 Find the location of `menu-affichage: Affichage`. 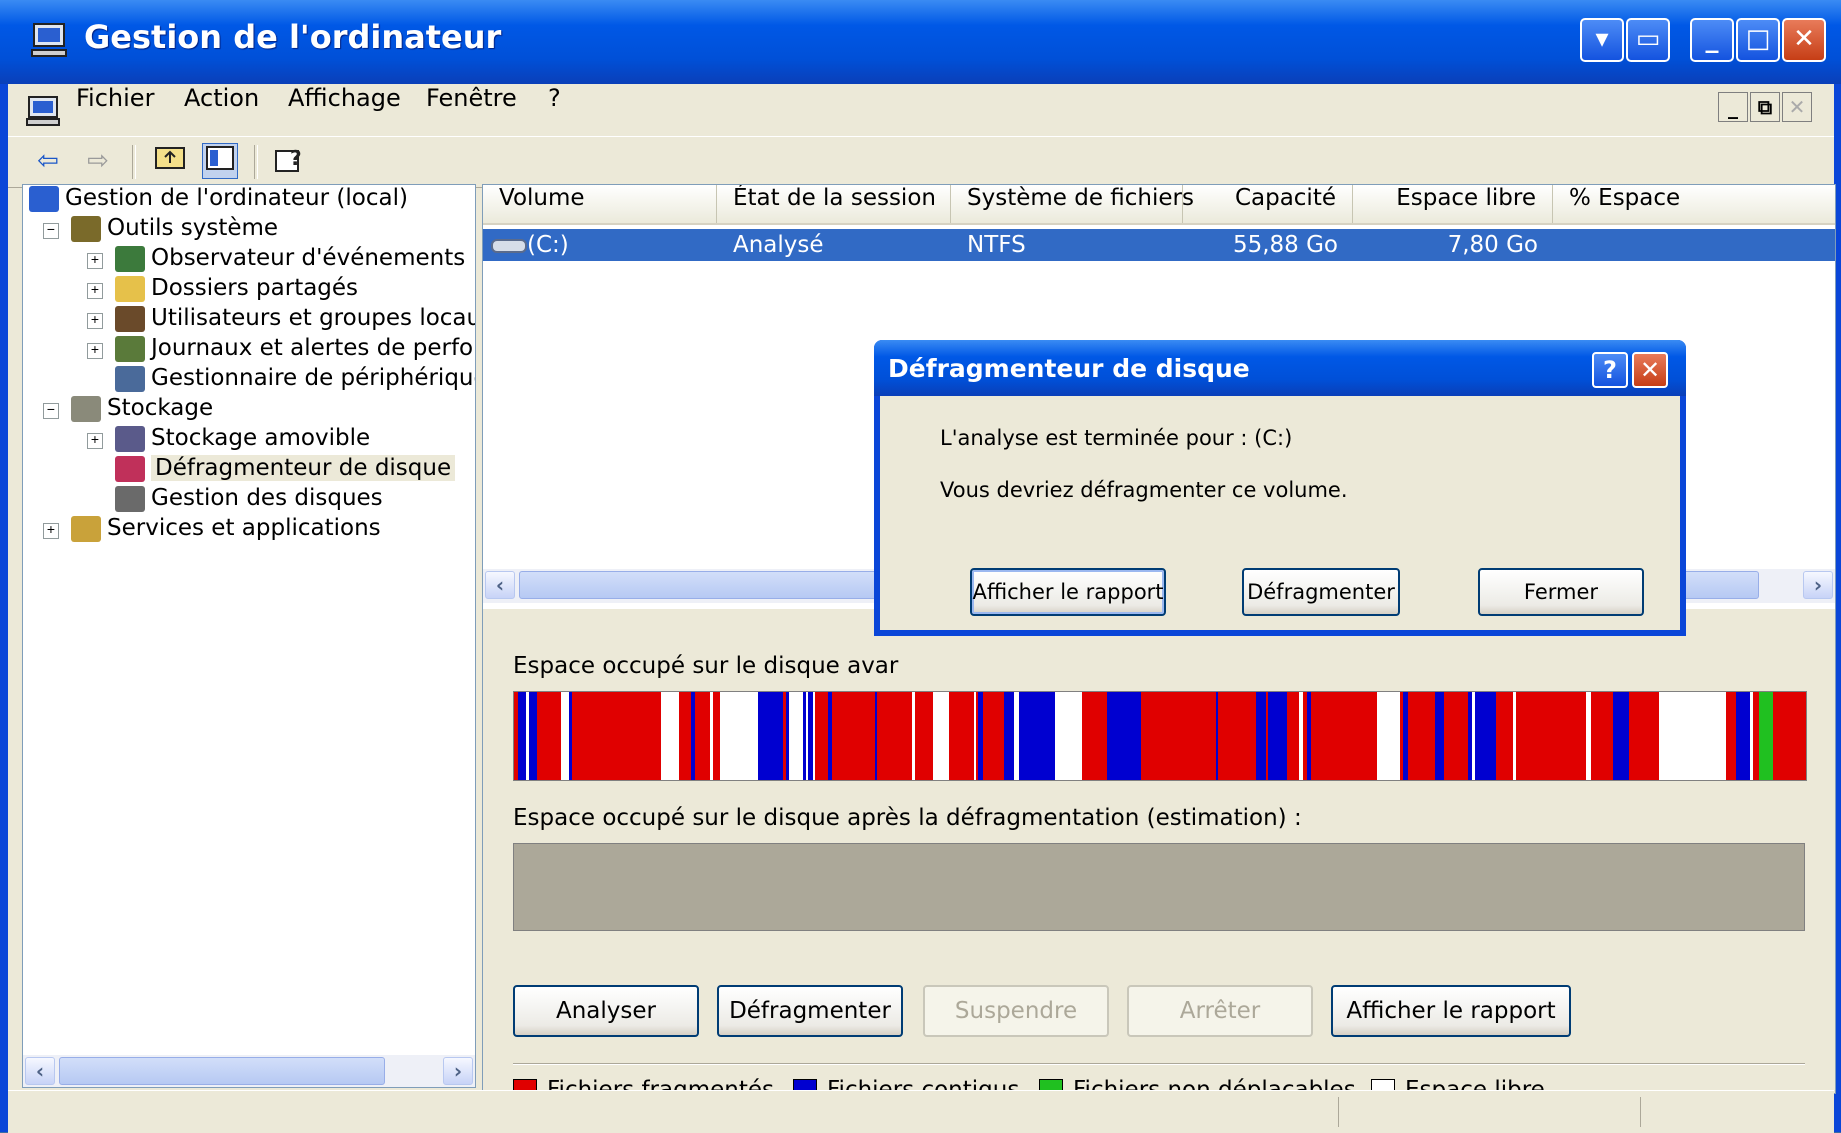

menu-affichage: Affichage is located at coordinates (344, 110).